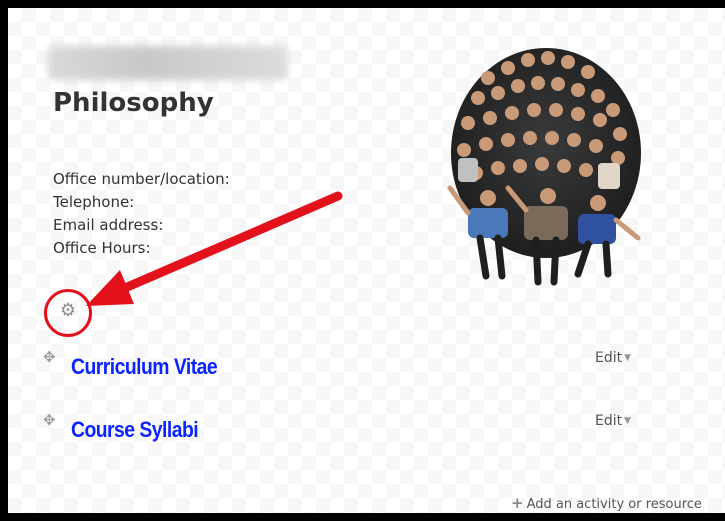  I want to click on office-hours-label: Office Hours:, so click(102, 248).